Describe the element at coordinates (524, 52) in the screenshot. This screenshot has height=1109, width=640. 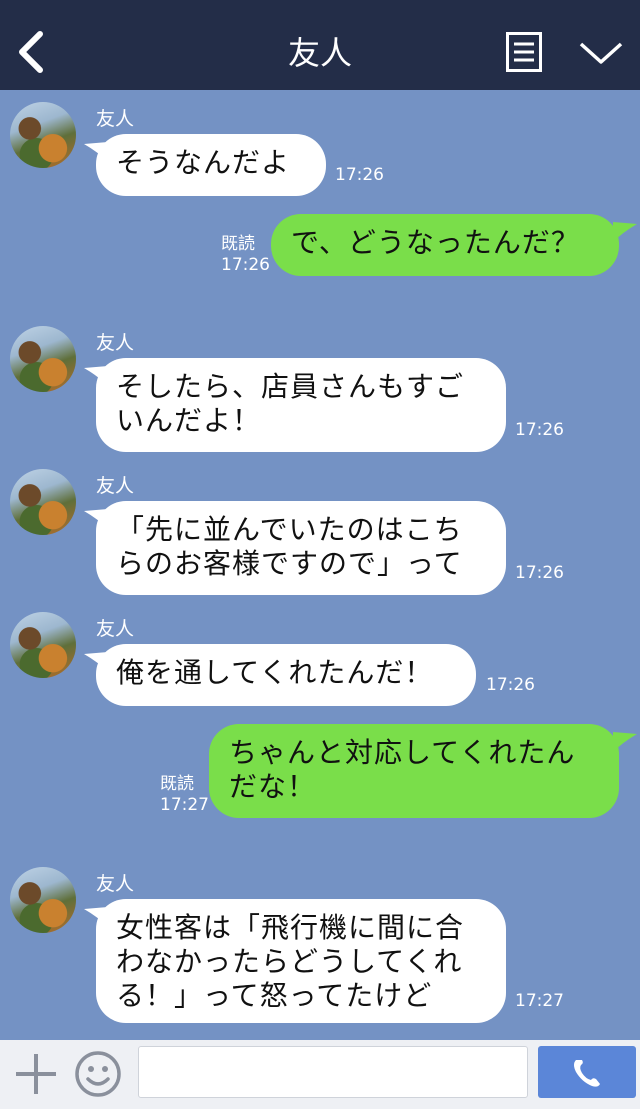
I see `menu-icon` at that location.